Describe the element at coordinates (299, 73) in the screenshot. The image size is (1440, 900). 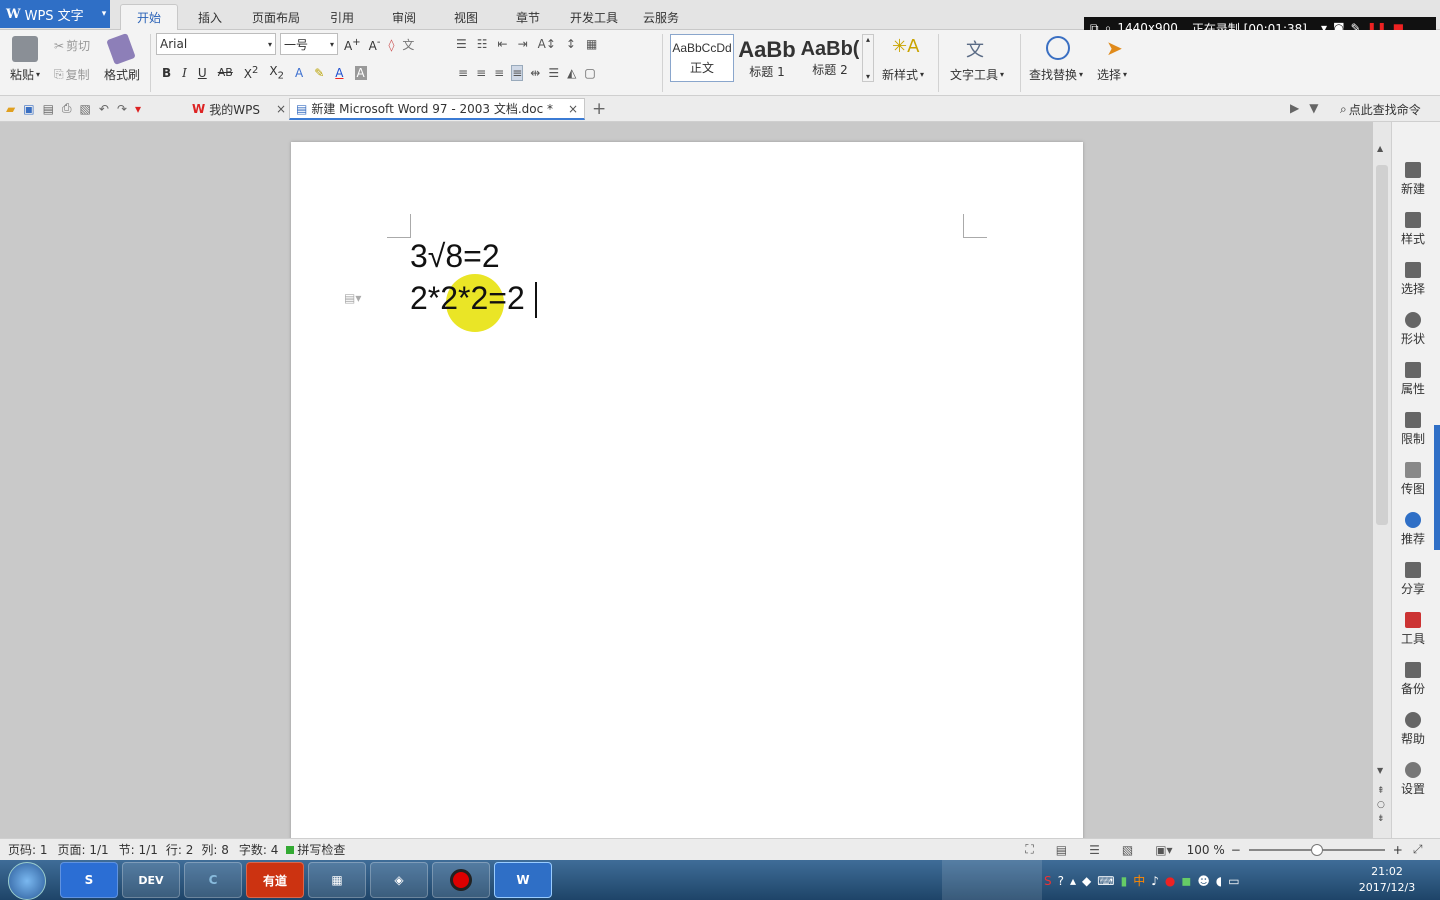
I see `text-effect-icon: A` at that location.